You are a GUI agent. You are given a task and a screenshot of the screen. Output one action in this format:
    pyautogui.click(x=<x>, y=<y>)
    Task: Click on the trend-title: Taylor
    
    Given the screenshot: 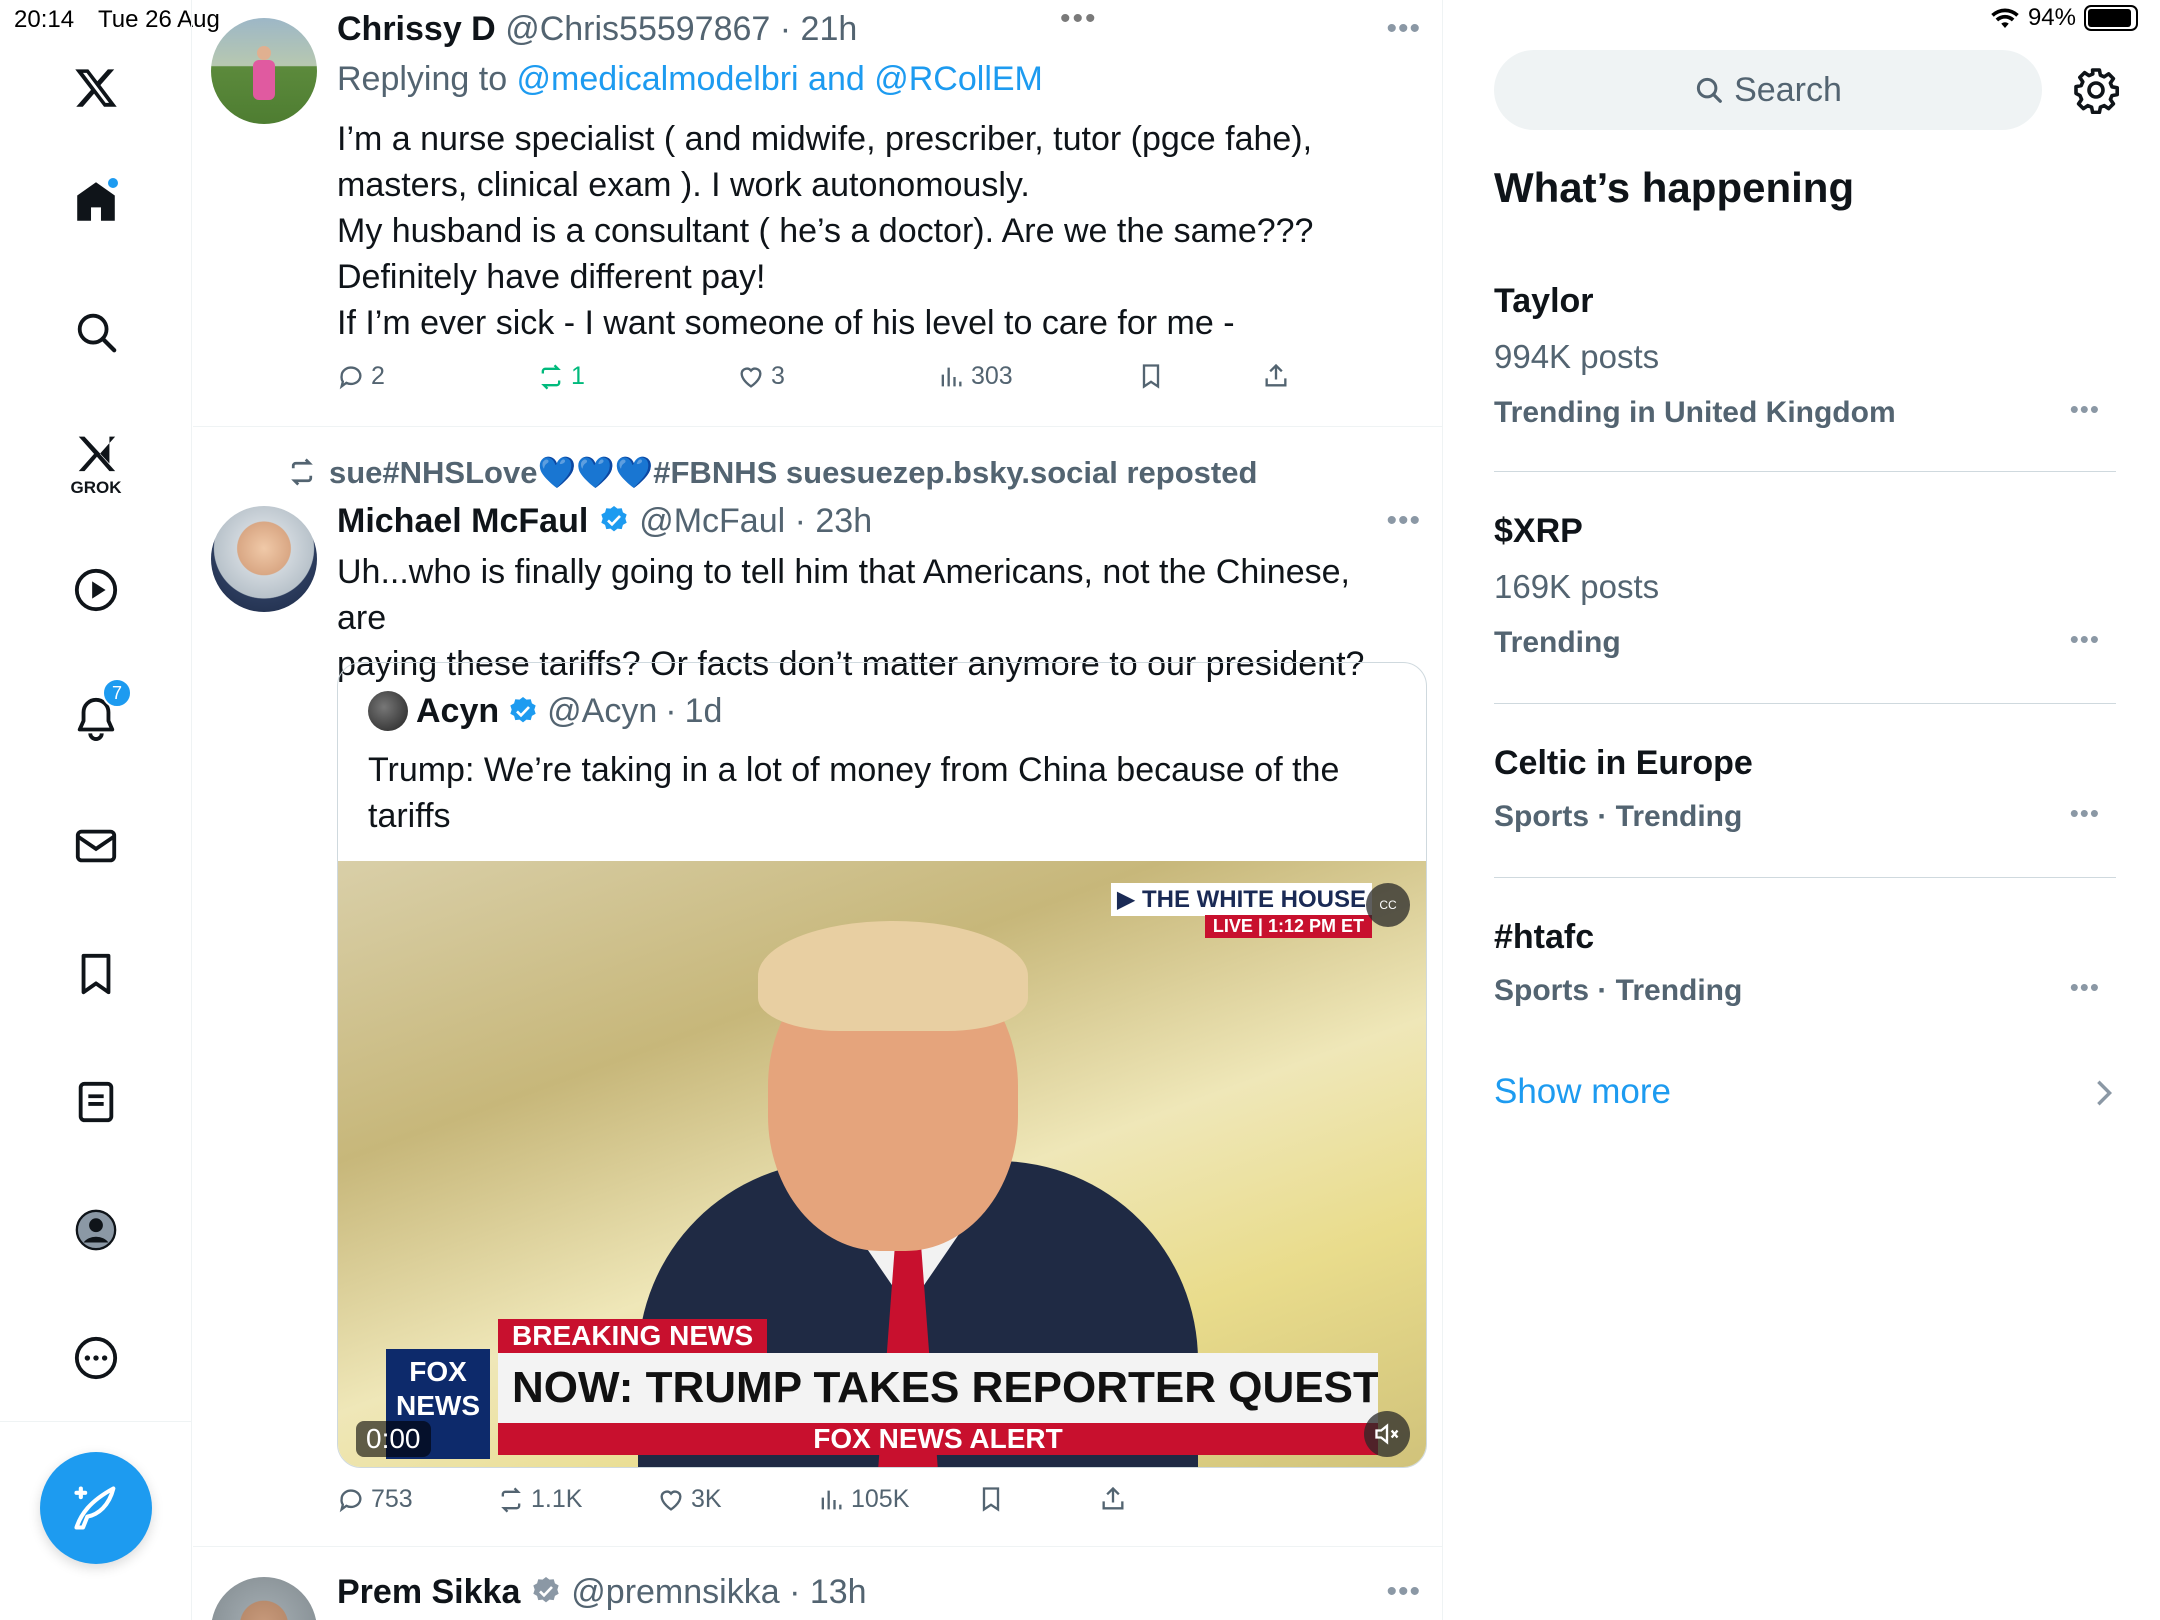 What is the action you would take?
    pyautogui.click(x=1544, y=301)
    